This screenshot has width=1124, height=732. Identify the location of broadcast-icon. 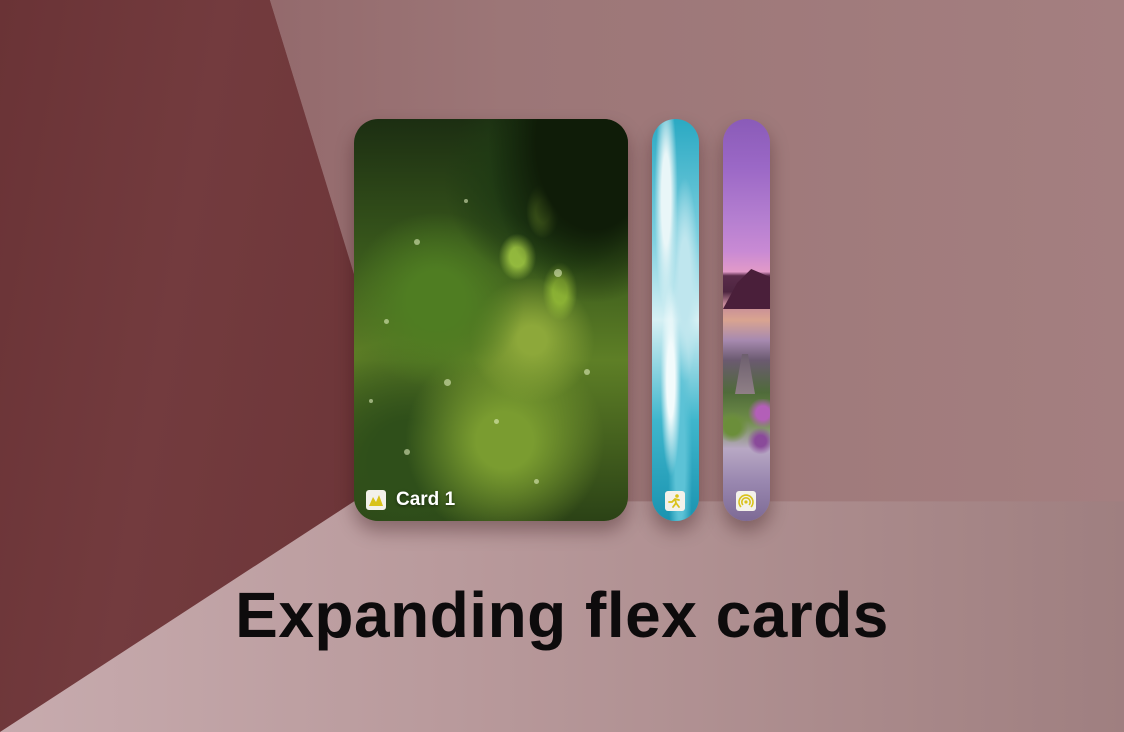
(746, 501).